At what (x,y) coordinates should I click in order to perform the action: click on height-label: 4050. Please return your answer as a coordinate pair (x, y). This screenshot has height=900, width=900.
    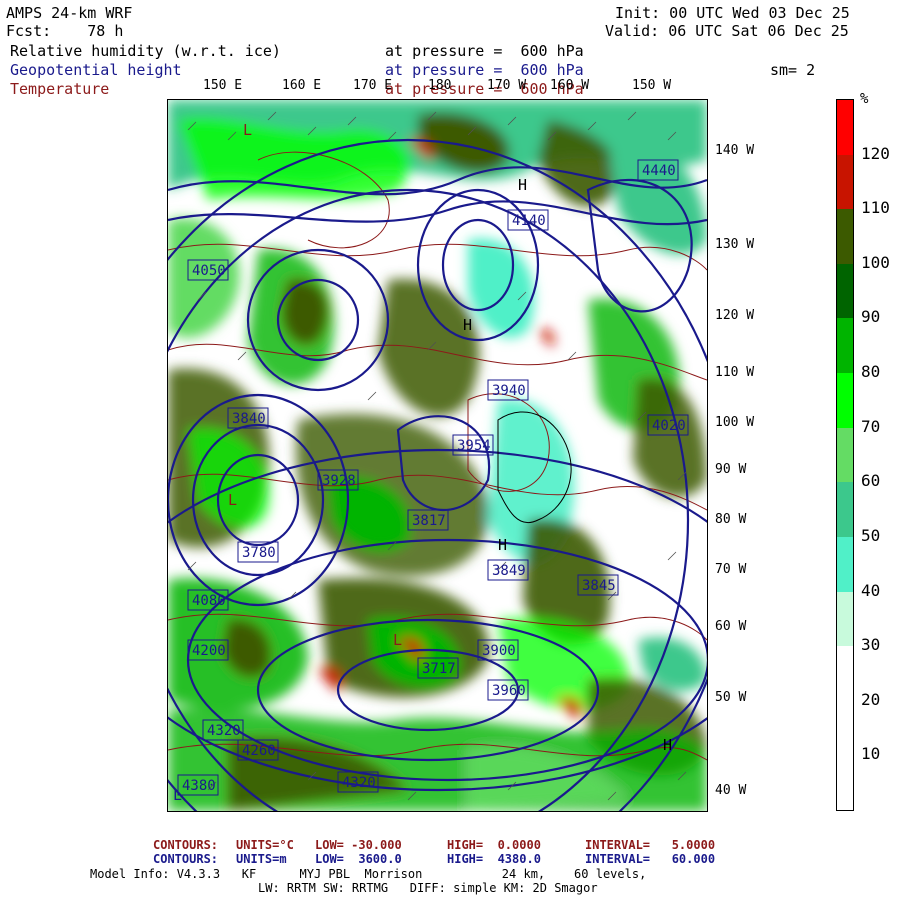
    Looking at the image, I should click on (209, 271).